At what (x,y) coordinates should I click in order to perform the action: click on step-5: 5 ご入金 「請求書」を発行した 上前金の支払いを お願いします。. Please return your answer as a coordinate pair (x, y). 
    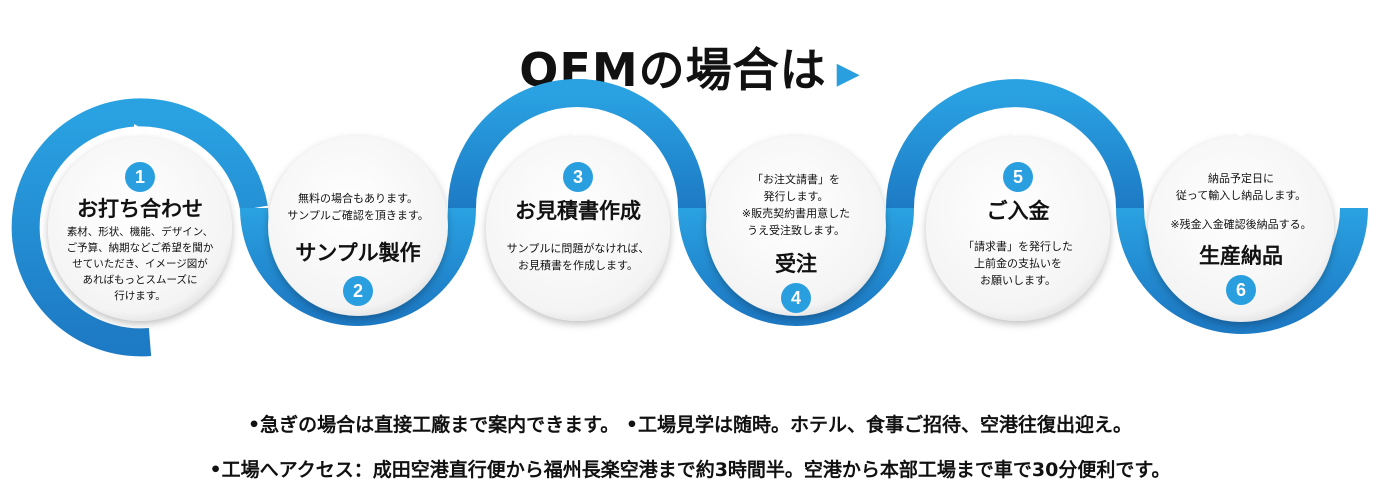
    Looking at the image, I should click on (1018, 225).